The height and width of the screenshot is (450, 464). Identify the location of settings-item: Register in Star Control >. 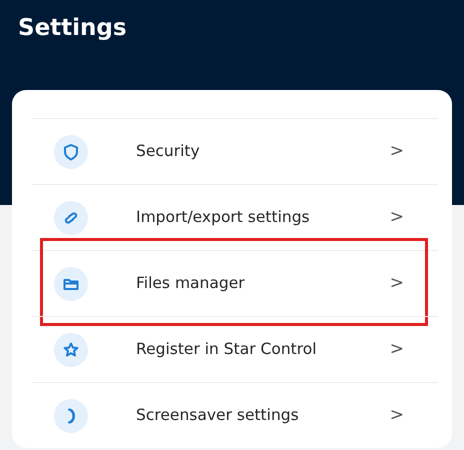
(235, 349).